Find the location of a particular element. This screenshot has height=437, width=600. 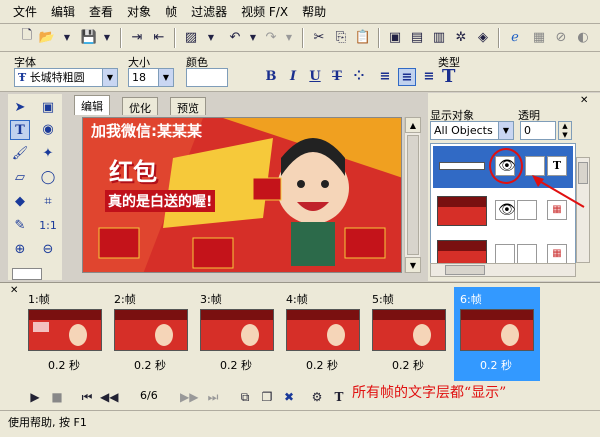

underline-button: U is located at coordinates (315, 77).